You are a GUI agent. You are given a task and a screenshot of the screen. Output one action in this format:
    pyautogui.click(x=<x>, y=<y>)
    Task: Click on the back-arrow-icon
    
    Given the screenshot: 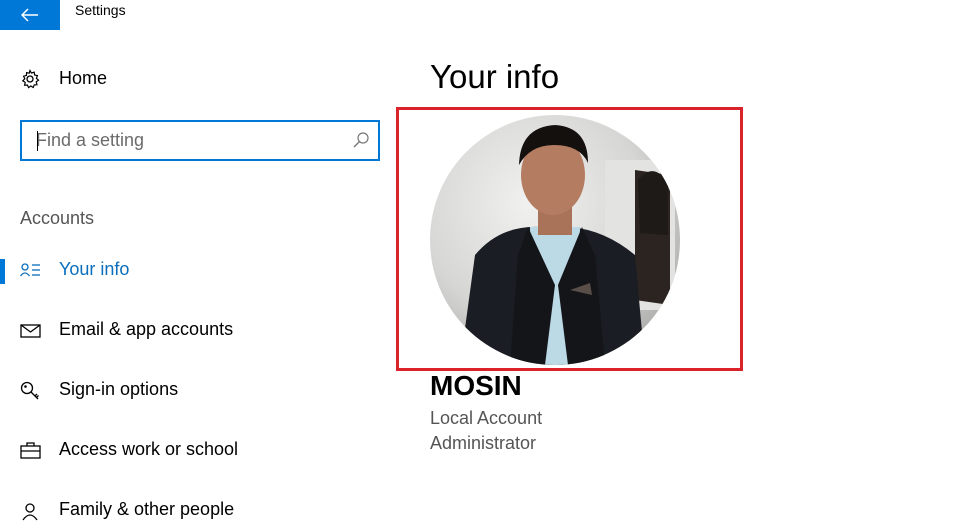 What is the action you would take?
    pyautogui.click(x=29, y=15)
    